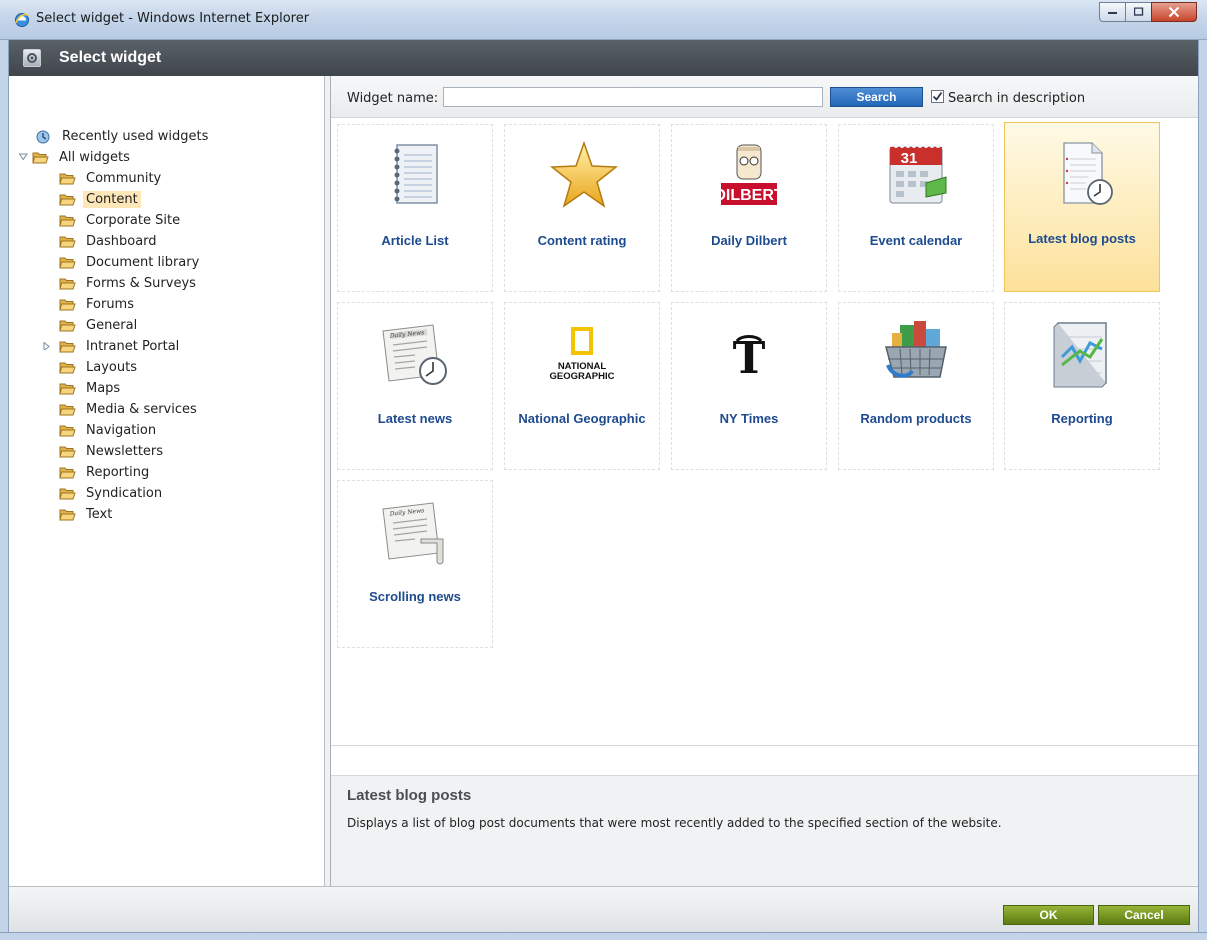  Describe the element at coordinates (764, 761) in the screenshot. I see `grid-spacer` at that location.